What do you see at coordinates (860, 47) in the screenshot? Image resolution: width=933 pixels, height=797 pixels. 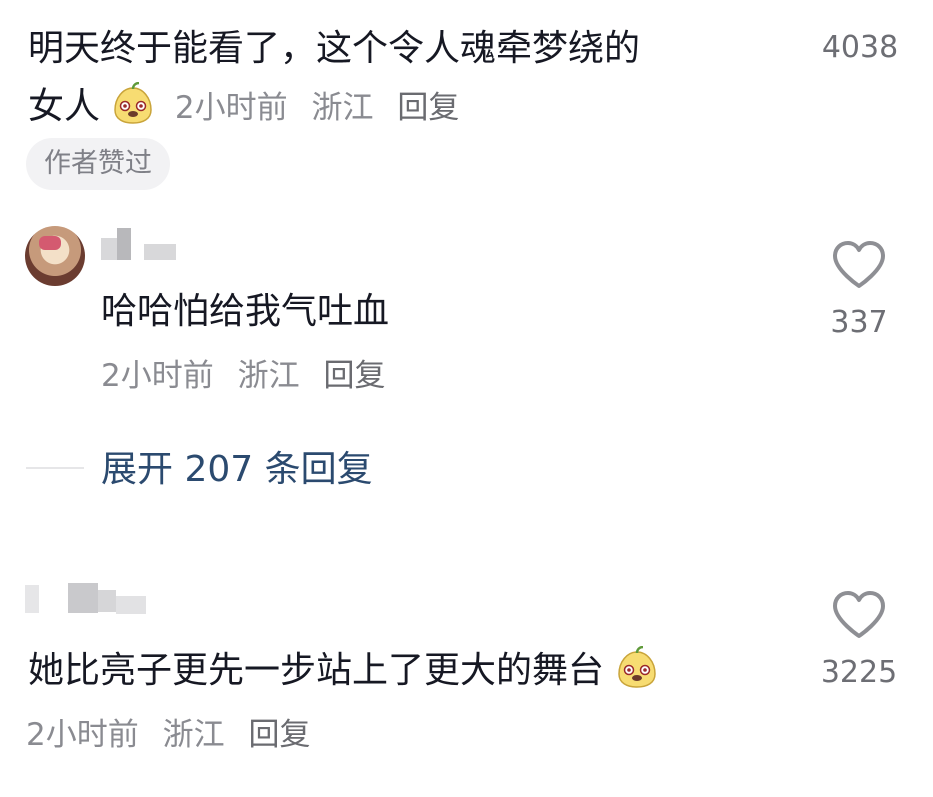 I see `like-count: 4038` at bounding box center [860, 47].